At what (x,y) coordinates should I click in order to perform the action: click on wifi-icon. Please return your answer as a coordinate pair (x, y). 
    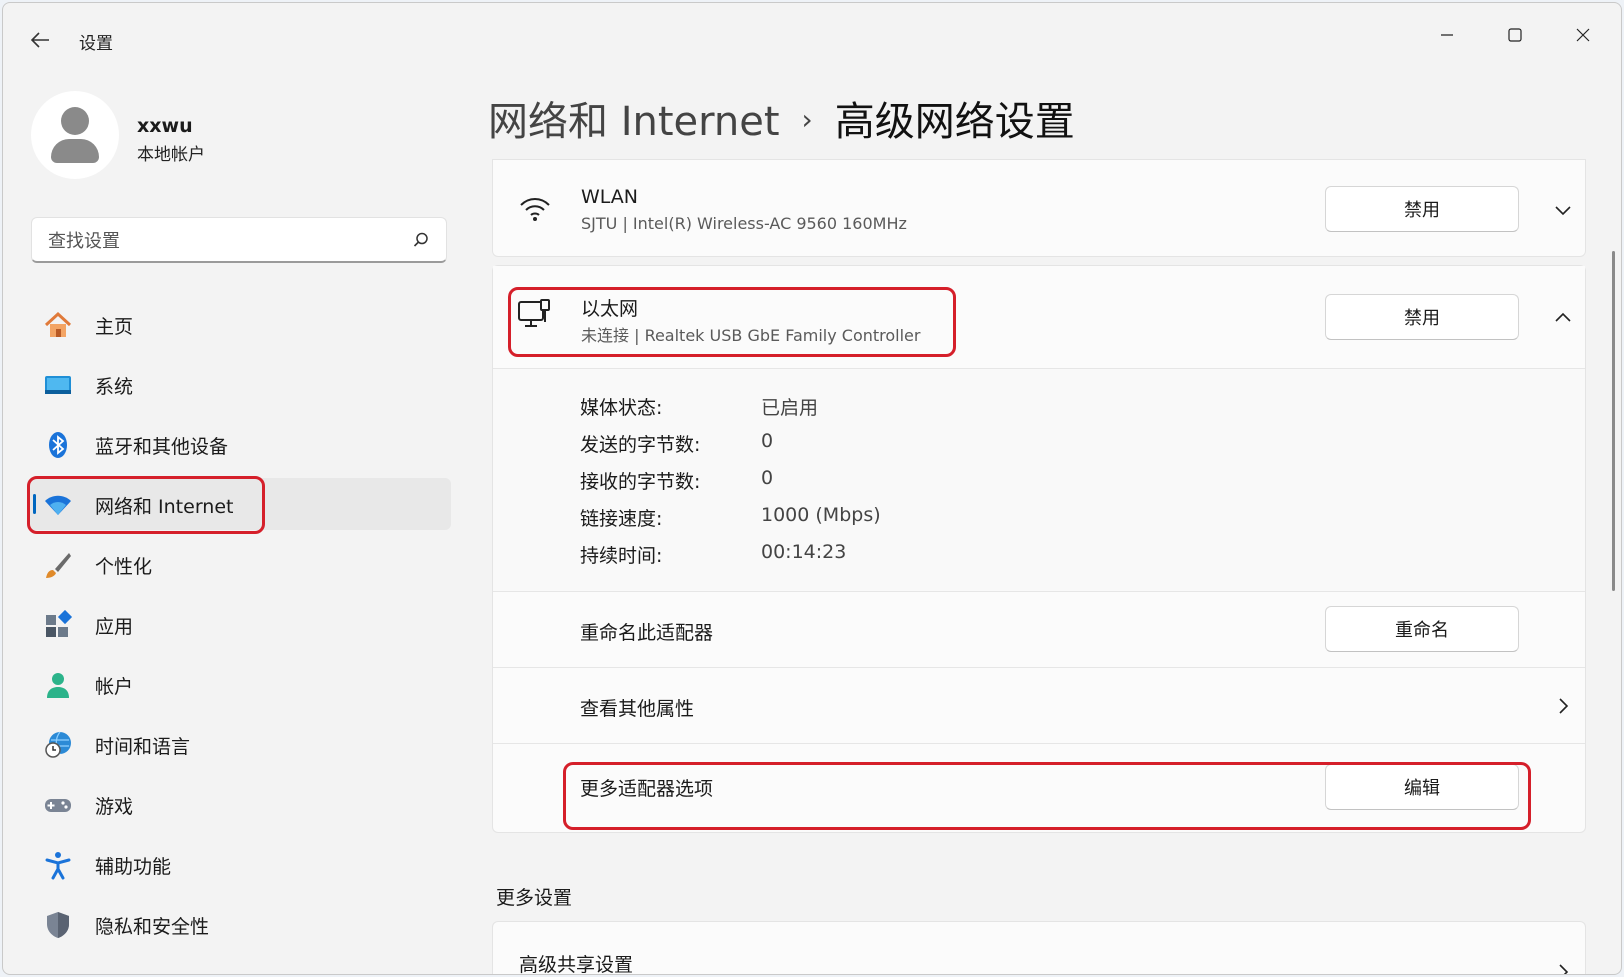
    Looking at the image, I should click on (535, 209).